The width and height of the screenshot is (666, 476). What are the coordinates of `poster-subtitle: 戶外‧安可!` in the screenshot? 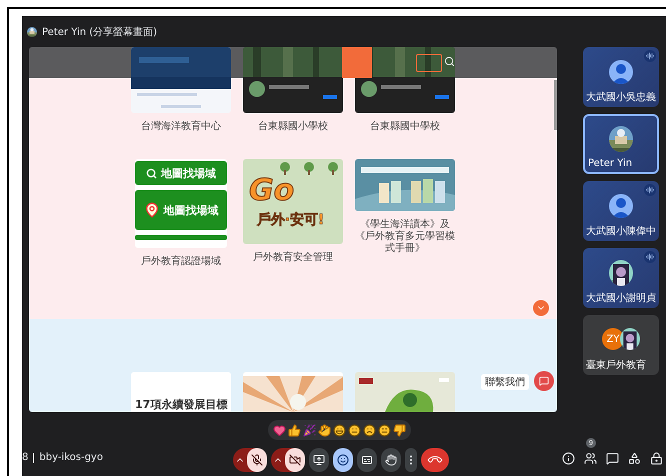 It's located at (290, 220).